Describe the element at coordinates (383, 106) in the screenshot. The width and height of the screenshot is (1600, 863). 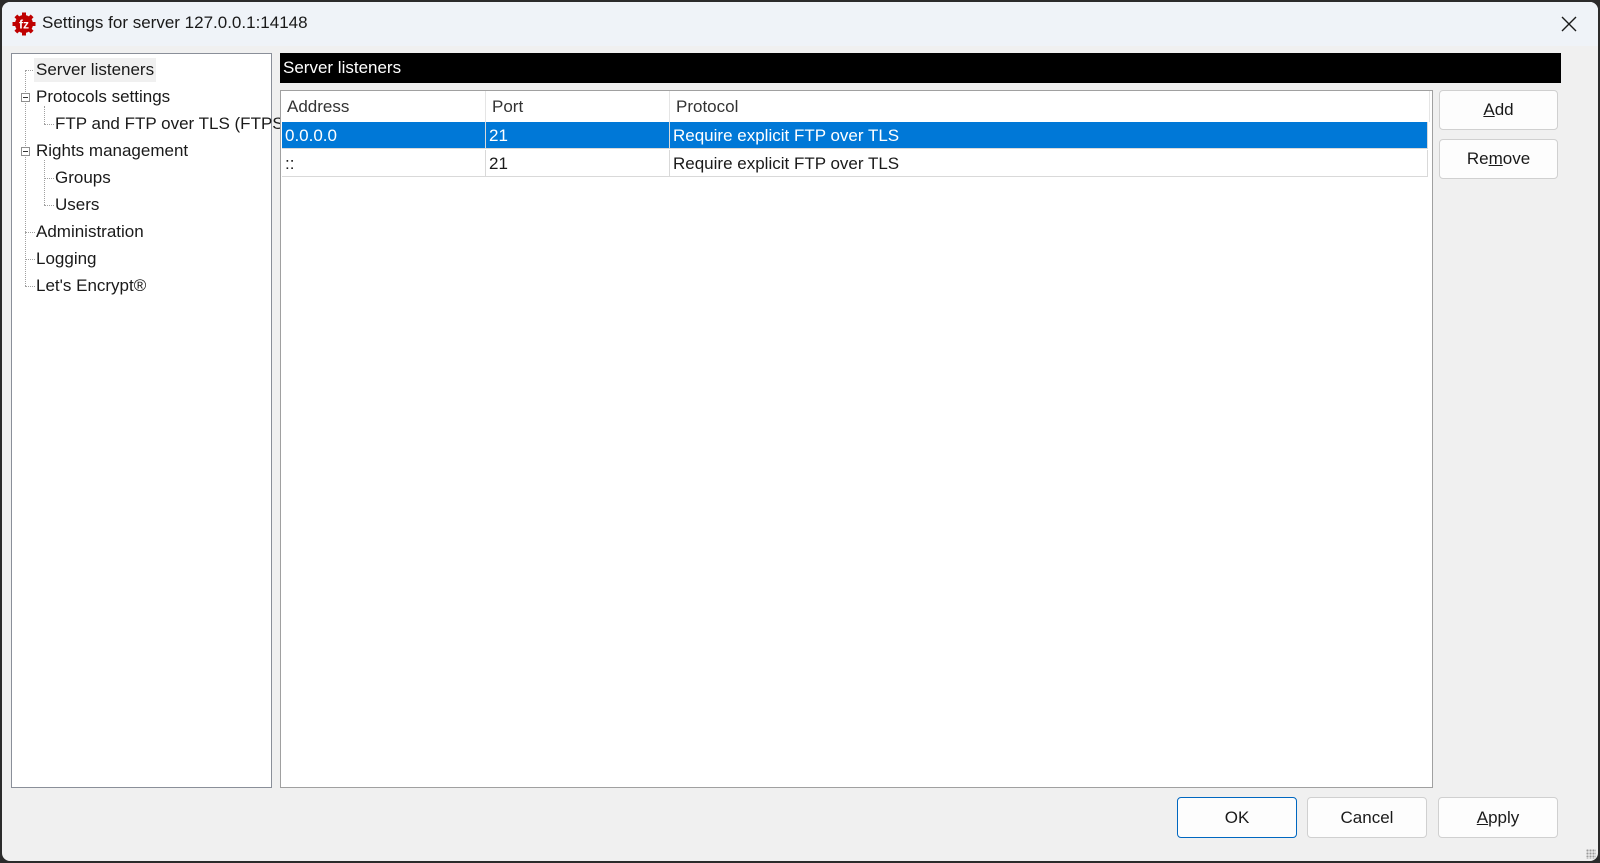
I see `column-header-address: Address` at that location.